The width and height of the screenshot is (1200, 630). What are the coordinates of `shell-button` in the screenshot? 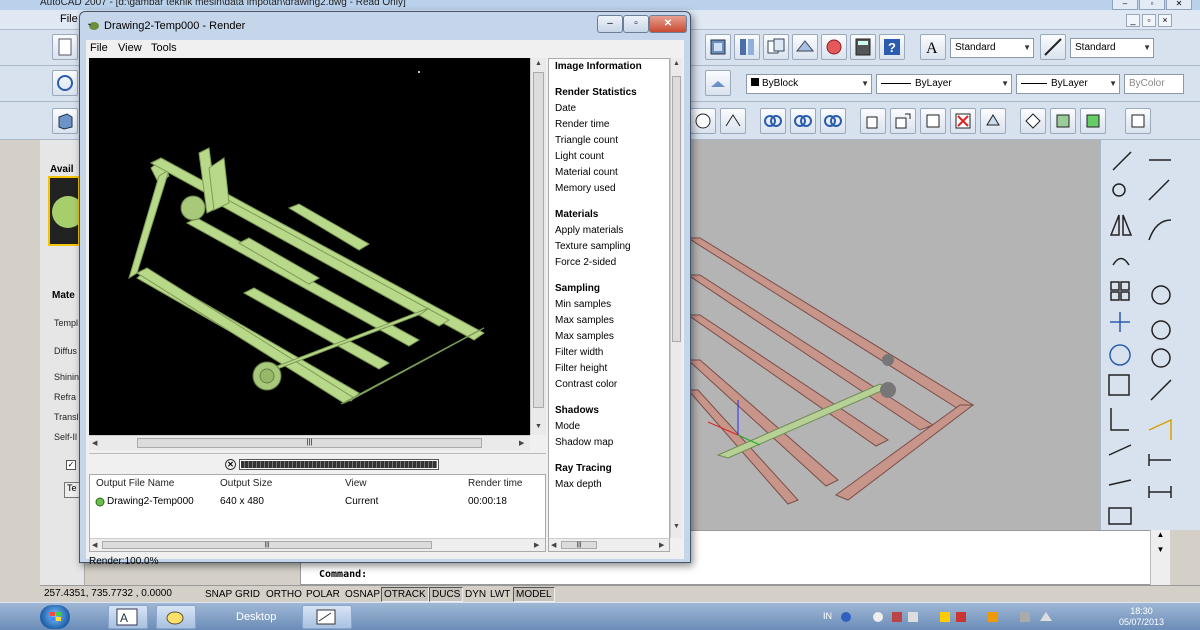 It's located at (993, 121).